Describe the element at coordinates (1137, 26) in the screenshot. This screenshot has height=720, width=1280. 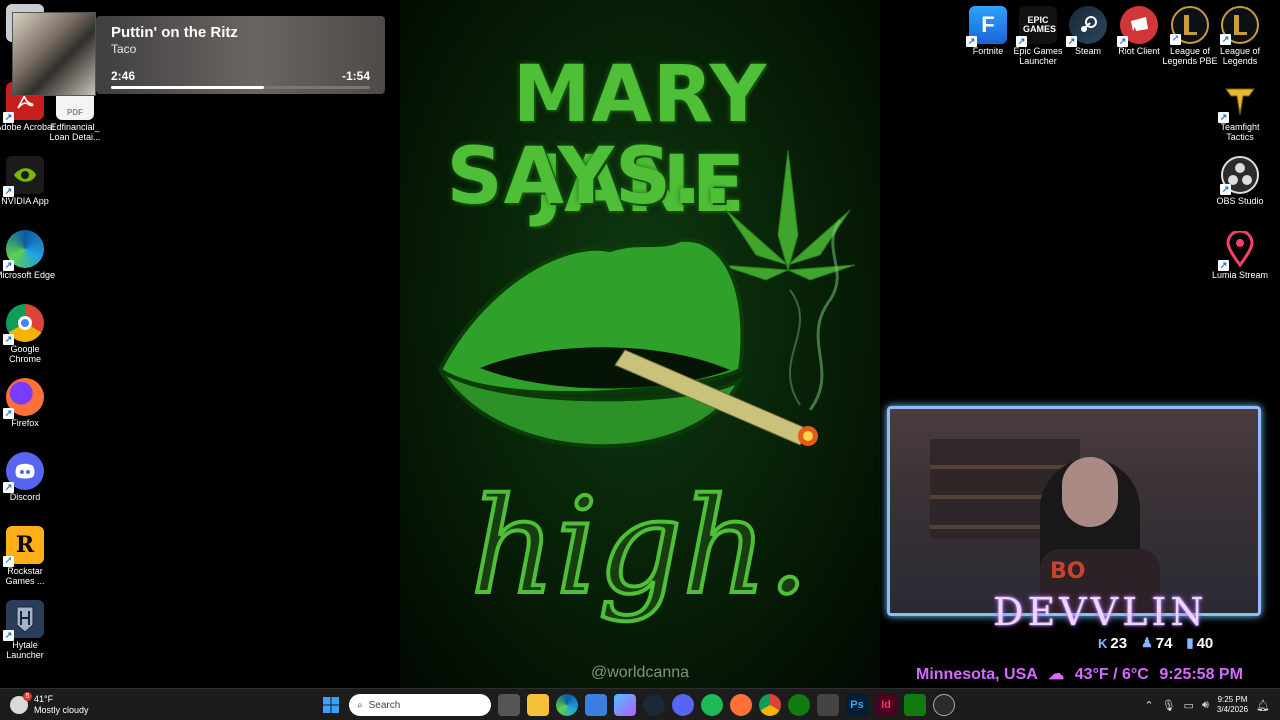
I see `riot-icon: ↗` at that location.